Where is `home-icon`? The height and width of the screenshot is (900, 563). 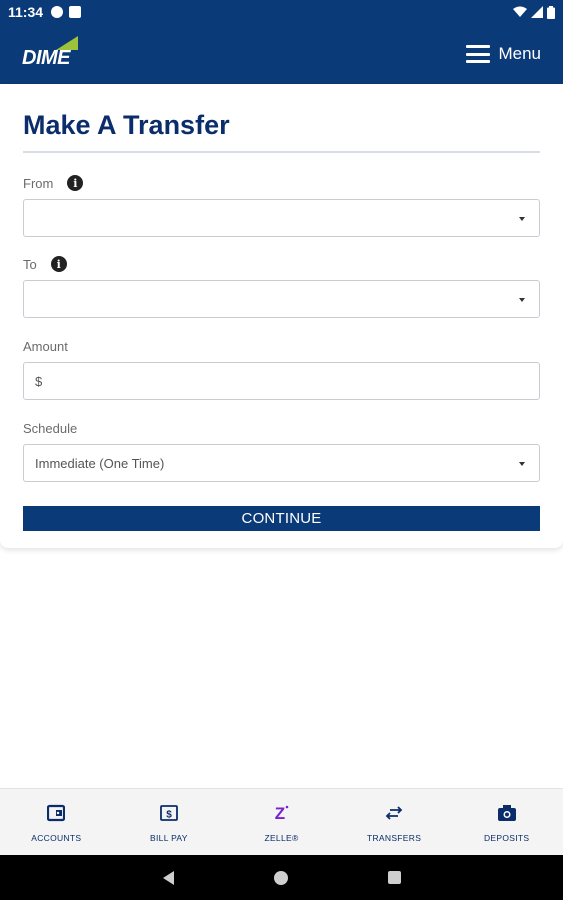 home-icon is located at coordinates (280, 877).